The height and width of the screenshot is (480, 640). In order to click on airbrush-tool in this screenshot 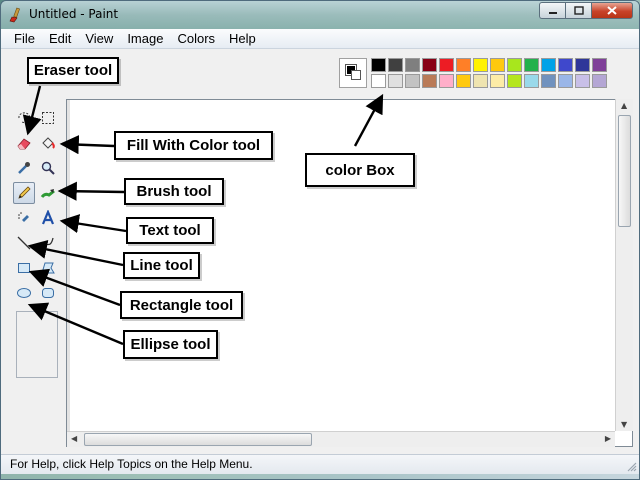, I will do `click(24, 218)`.